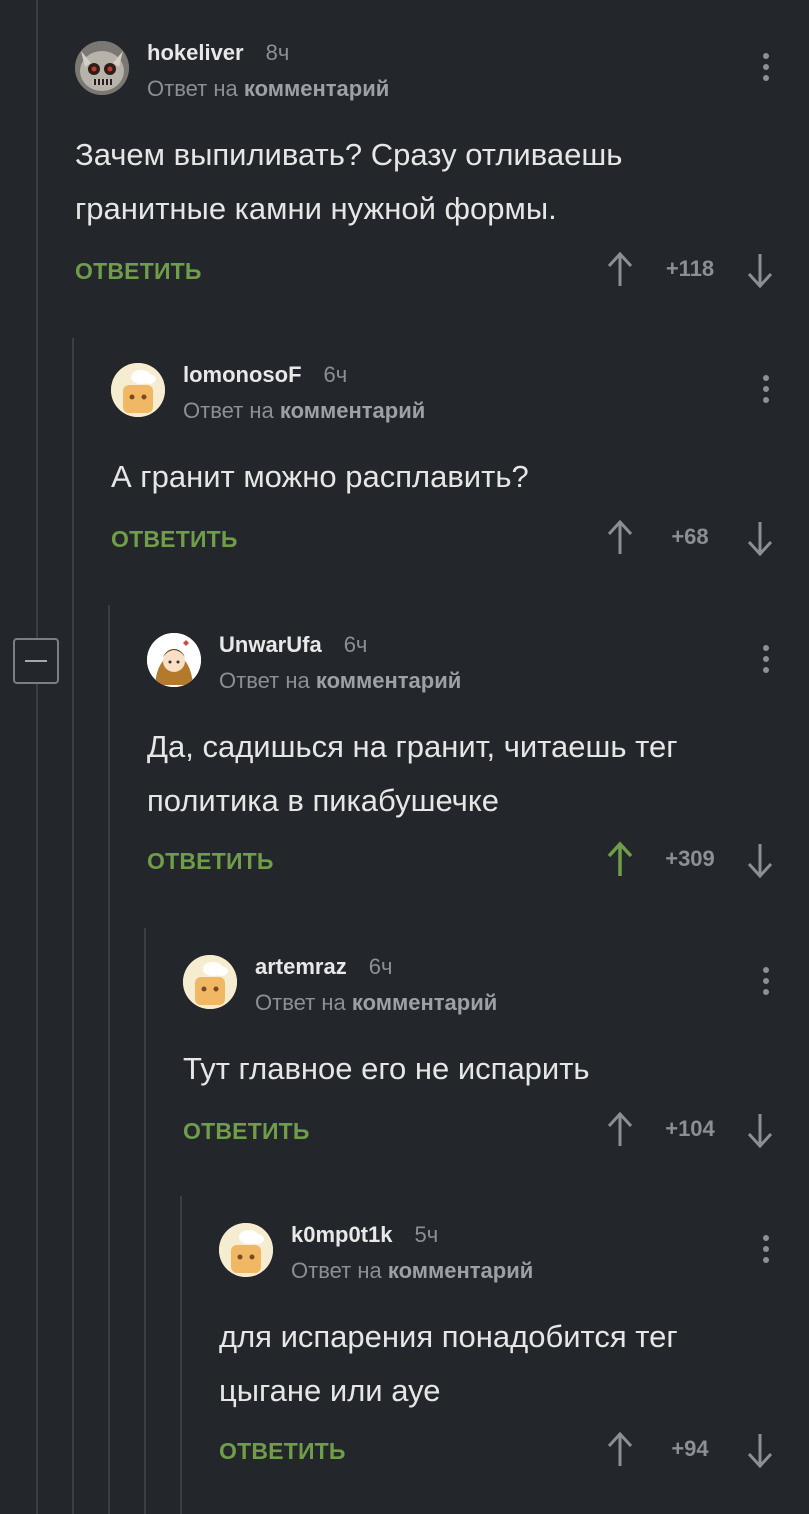  I want to click on vote-controls: +309, so click(690, 860).